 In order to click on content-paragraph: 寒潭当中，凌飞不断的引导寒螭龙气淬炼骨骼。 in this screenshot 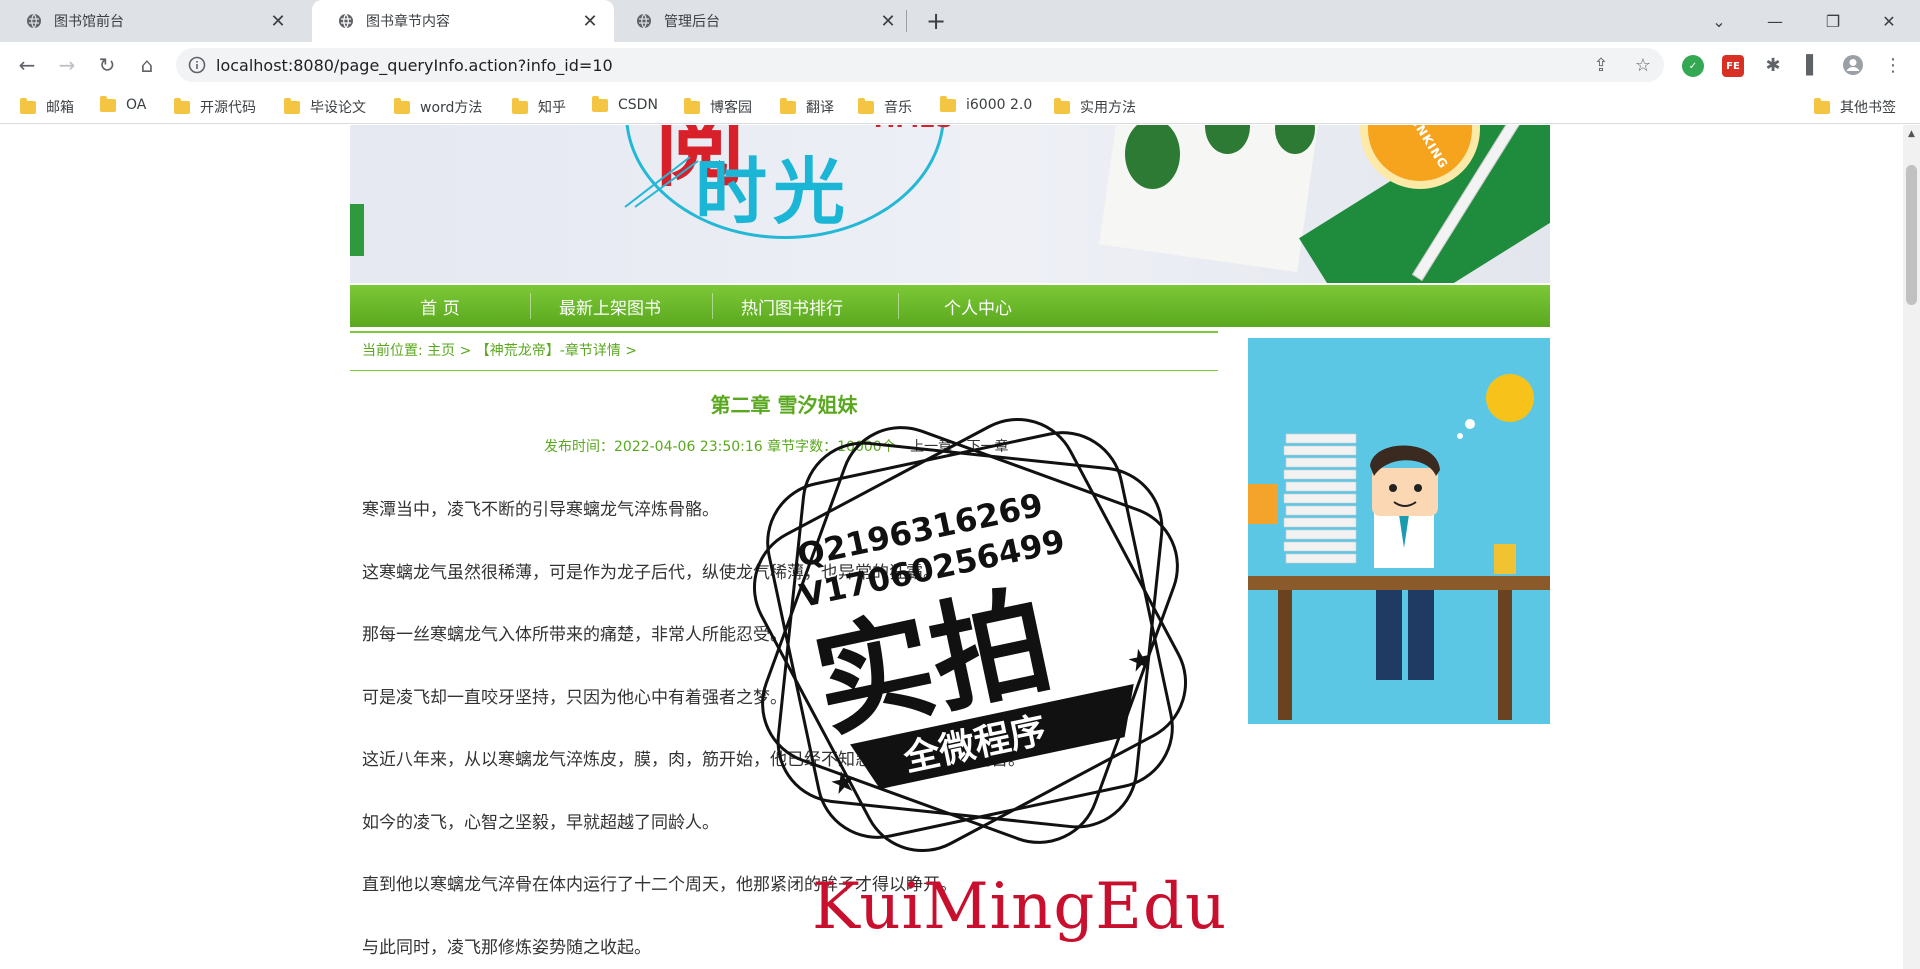, I will do `click(540, 510)`.